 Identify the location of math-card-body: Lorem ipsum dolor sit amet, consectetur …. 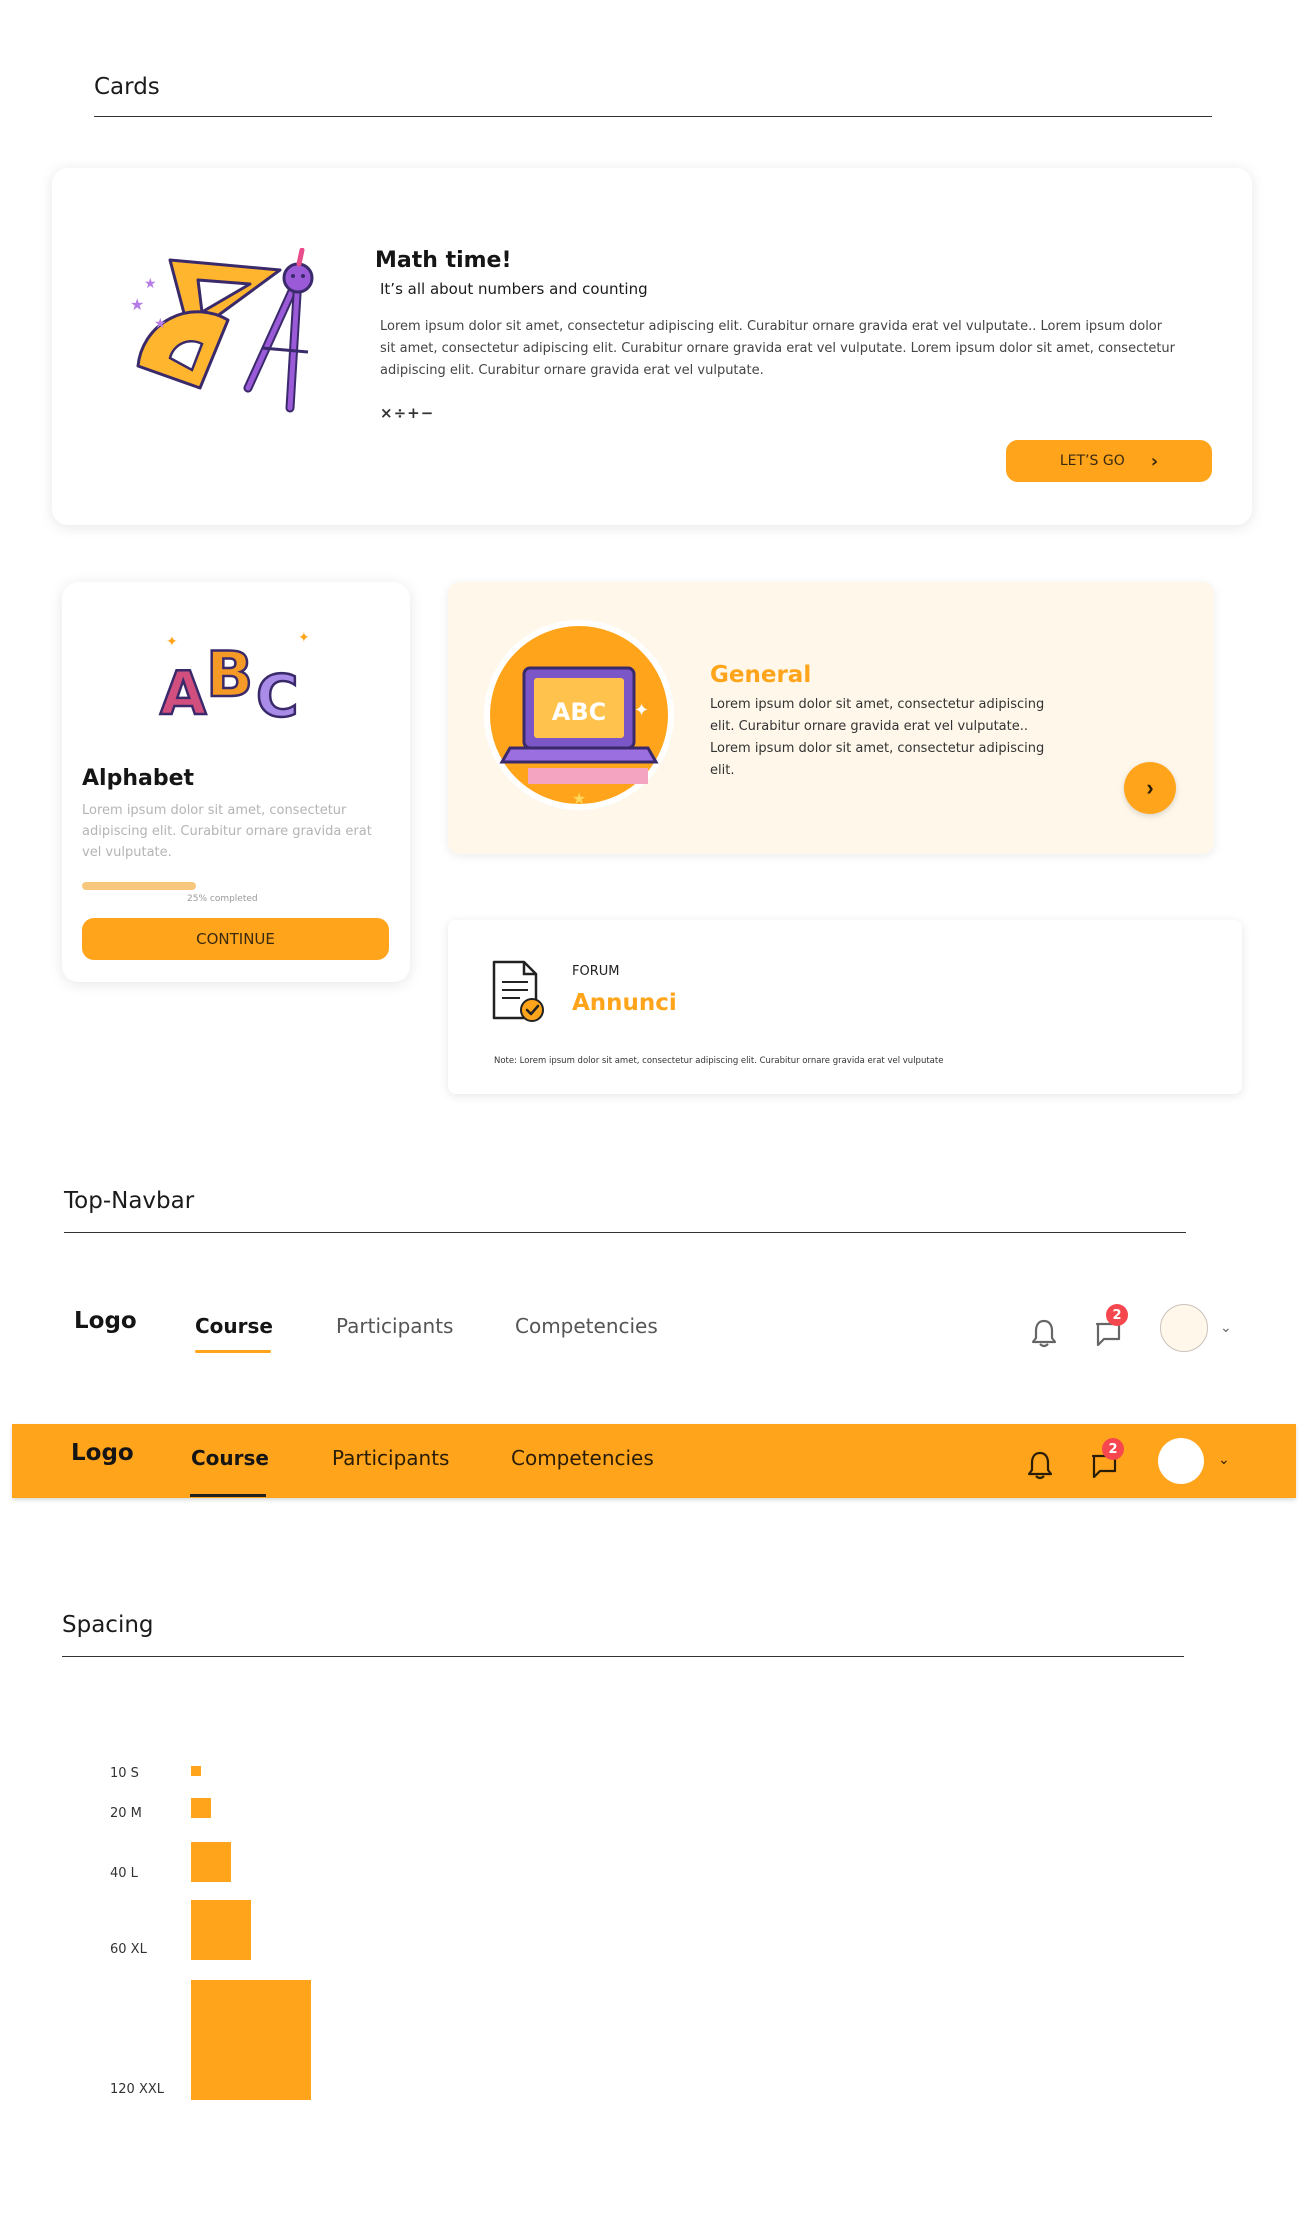
(778, 348).